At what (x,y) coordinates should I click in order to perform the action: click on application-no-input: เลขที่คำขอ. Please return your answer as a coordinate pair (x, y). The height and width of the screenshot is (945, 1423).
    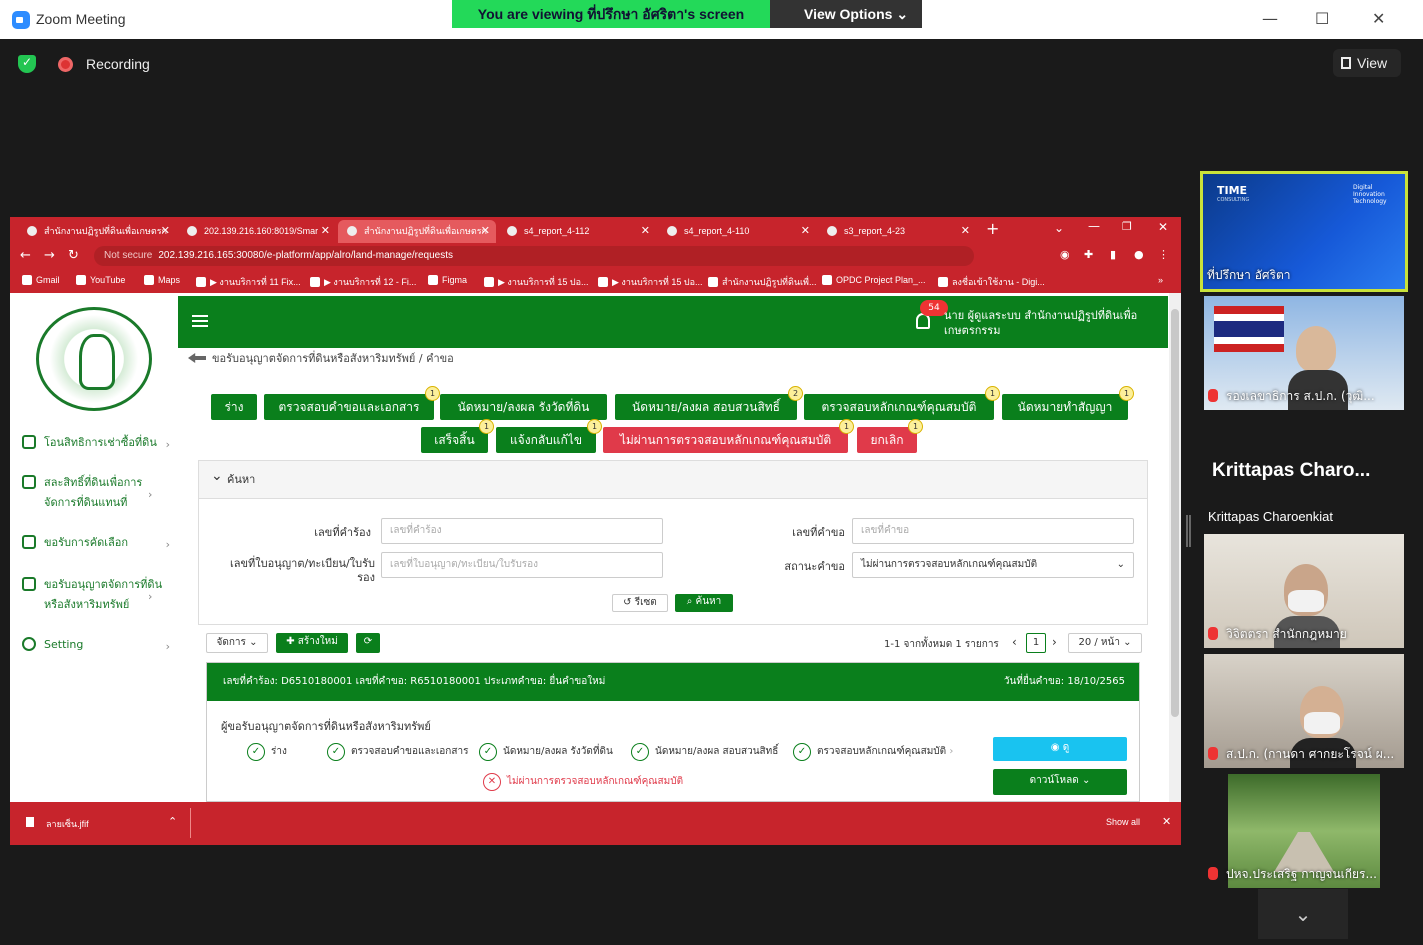
    Looking at the image, I should click on (993, 531).